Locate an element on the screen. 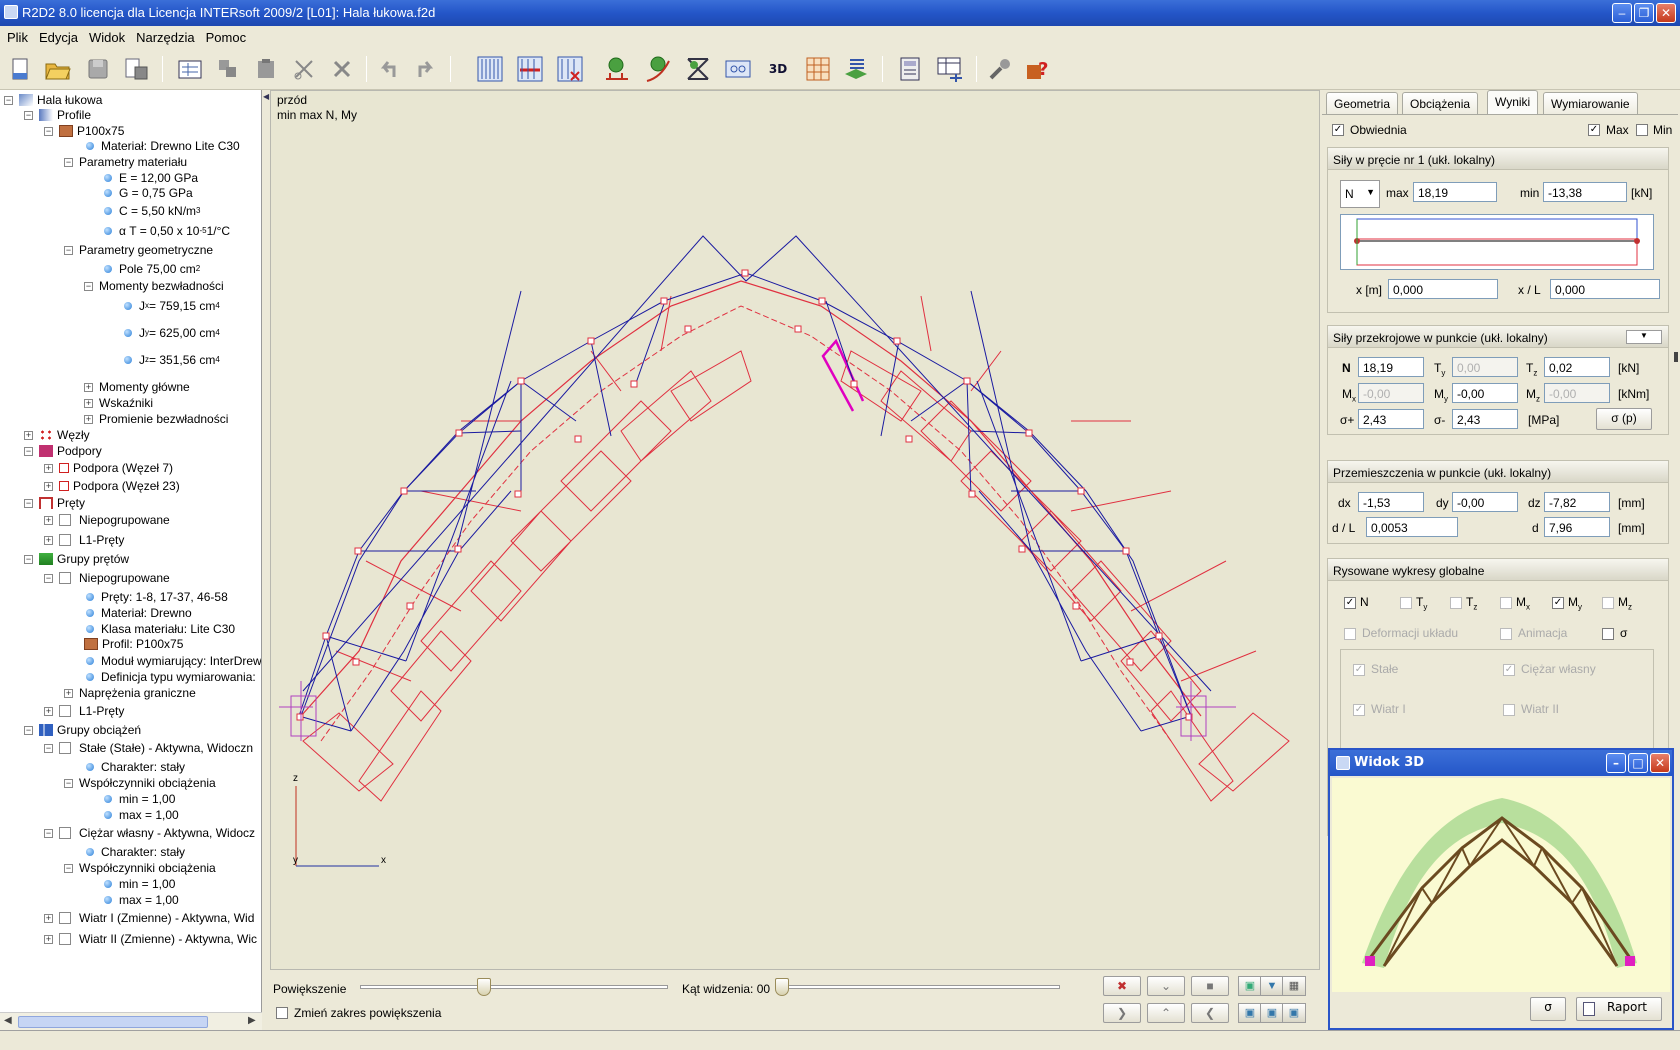  tree-node-supports: − Podpory is located at coordinates (63, 451).